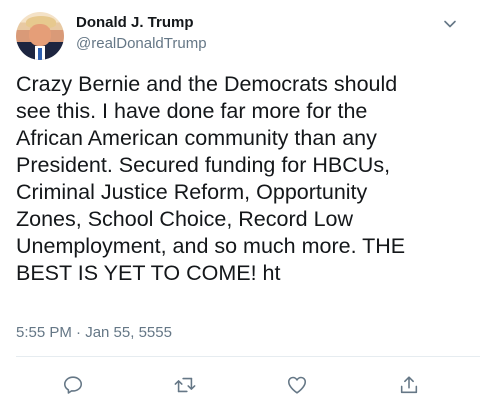  I want to click on avatar-tie, so click(40, 54).